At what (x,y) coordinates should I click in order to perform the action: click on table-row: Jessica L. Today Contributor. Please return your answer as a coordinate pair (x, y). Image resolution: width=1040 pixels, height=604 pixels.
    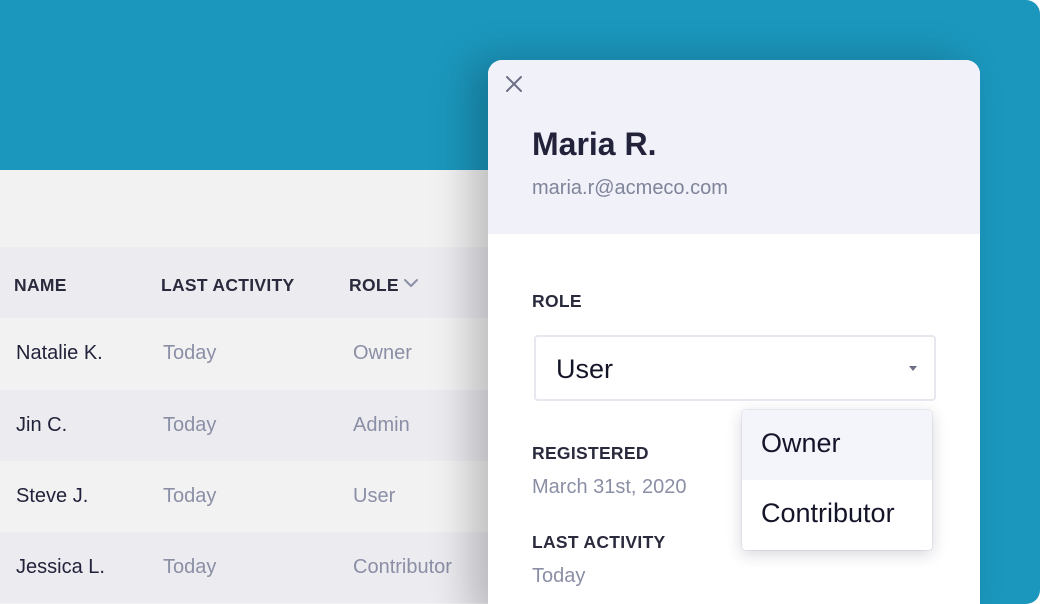
    Looking at the image, I should click on (260, 567).